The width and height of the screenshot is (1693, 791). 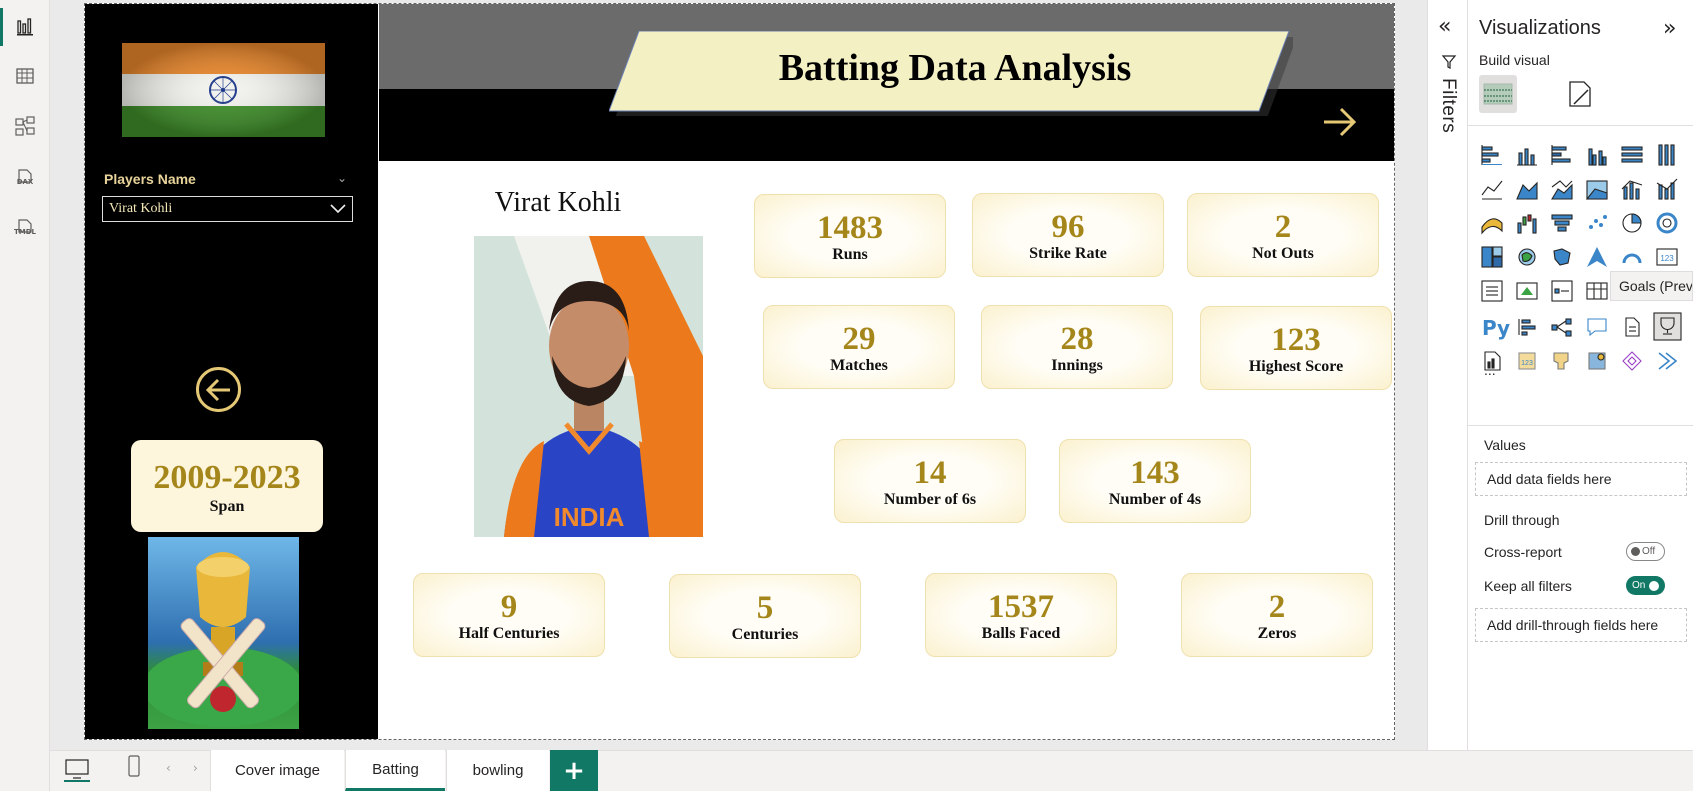 I want to click on kpi-card-highest-score: 123 Highest Score, so click(x=1296, y=348).